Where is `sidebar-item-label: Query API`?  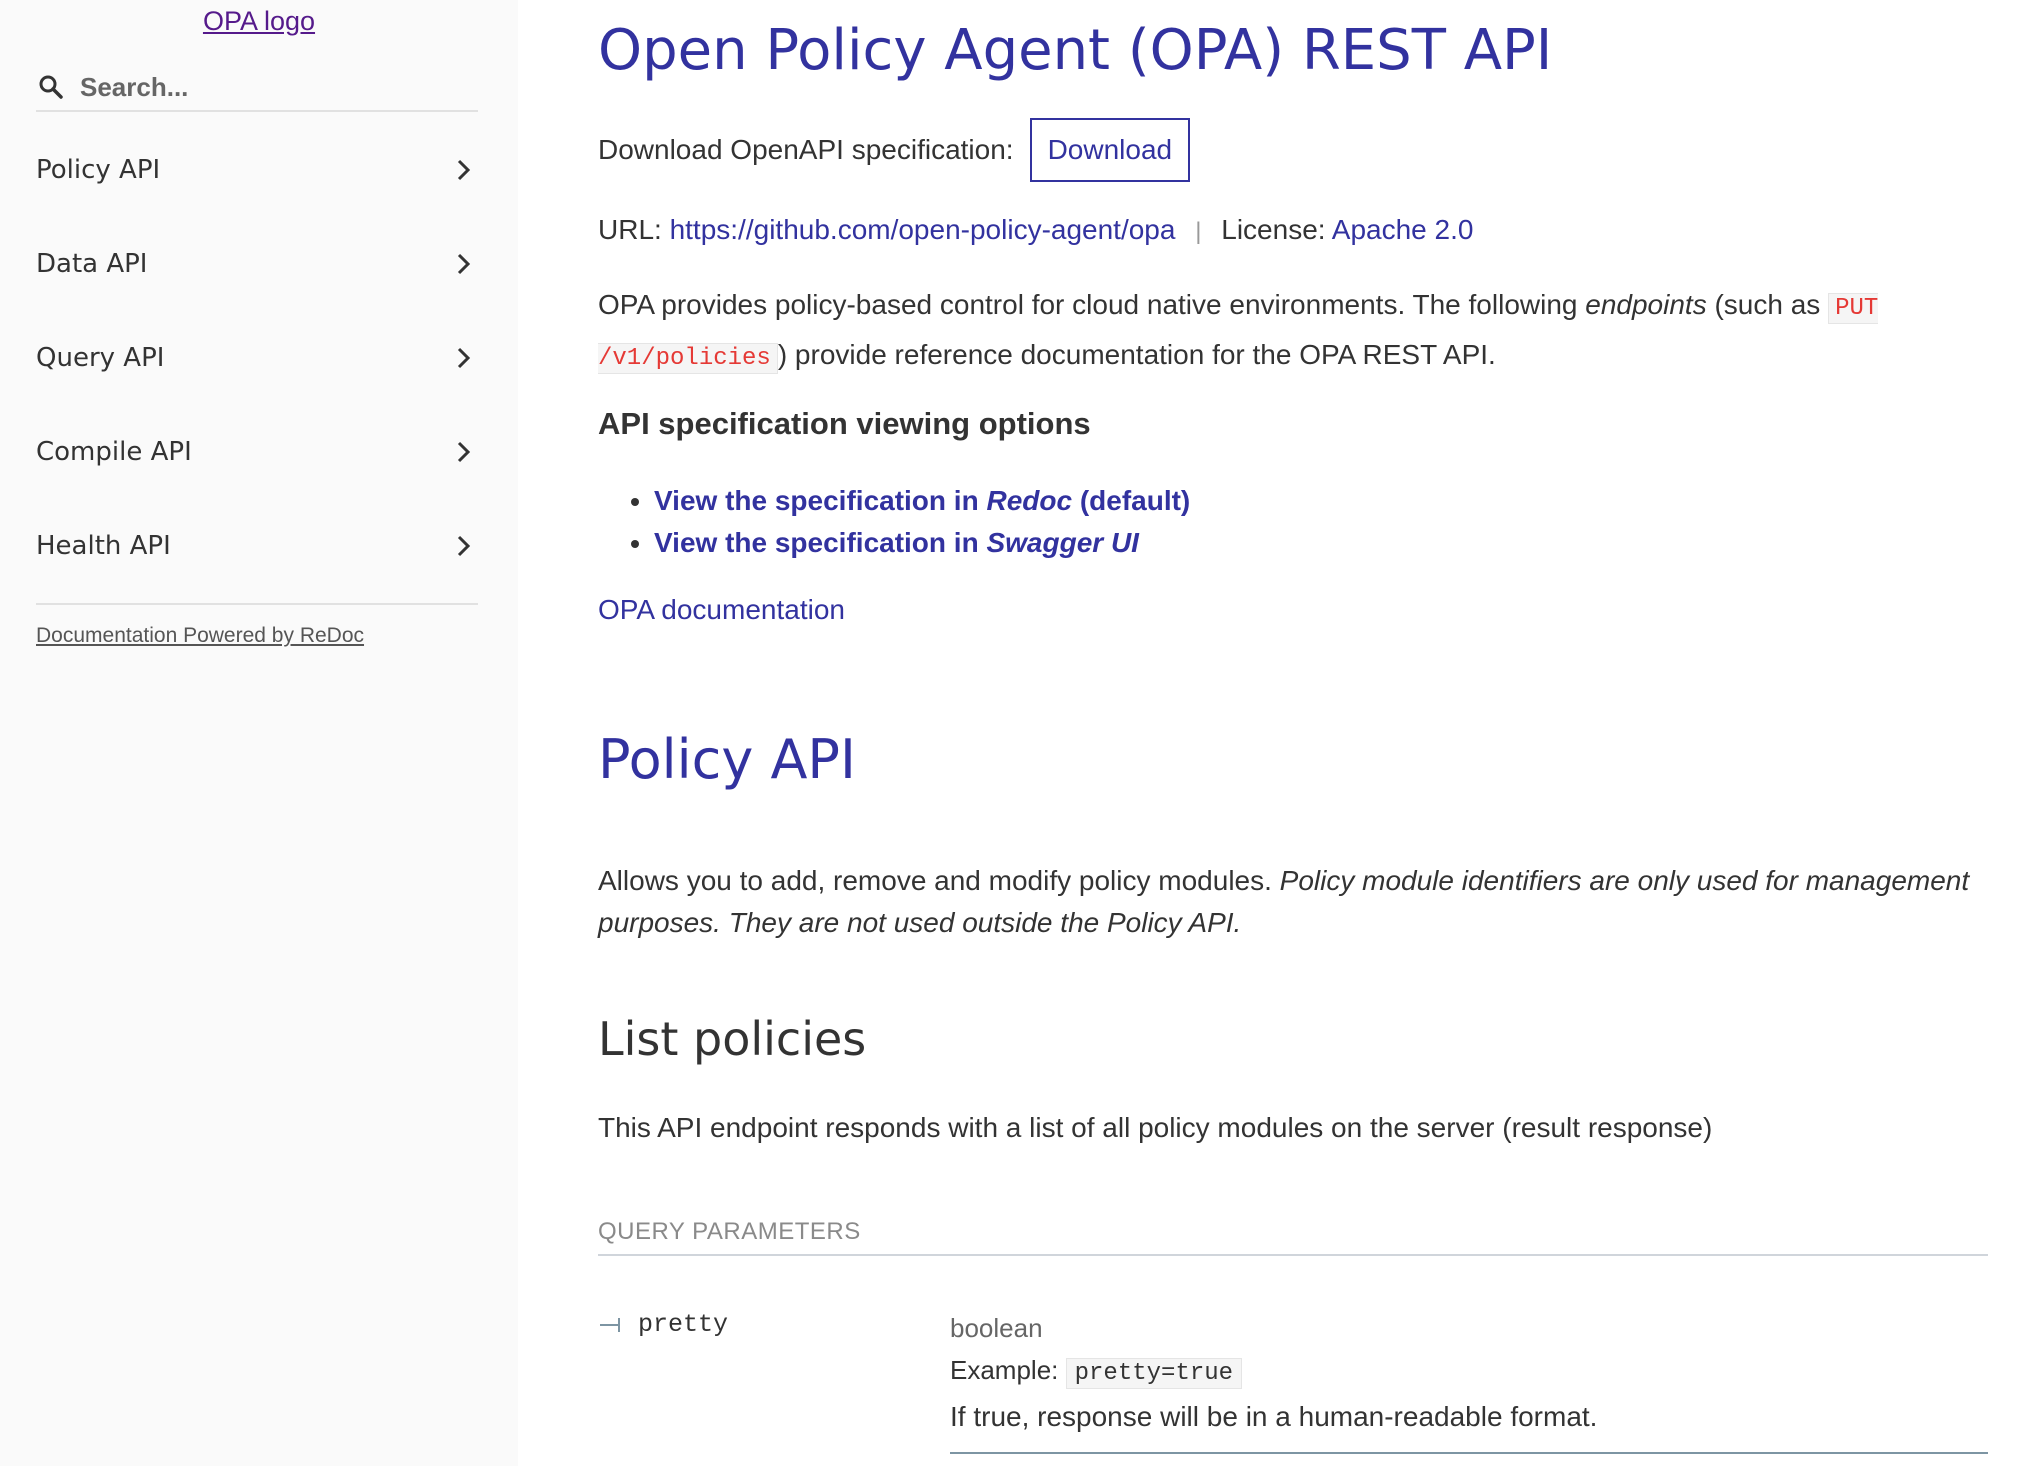 sidebar-item-label: Query API is located at coordinates (100, 358).